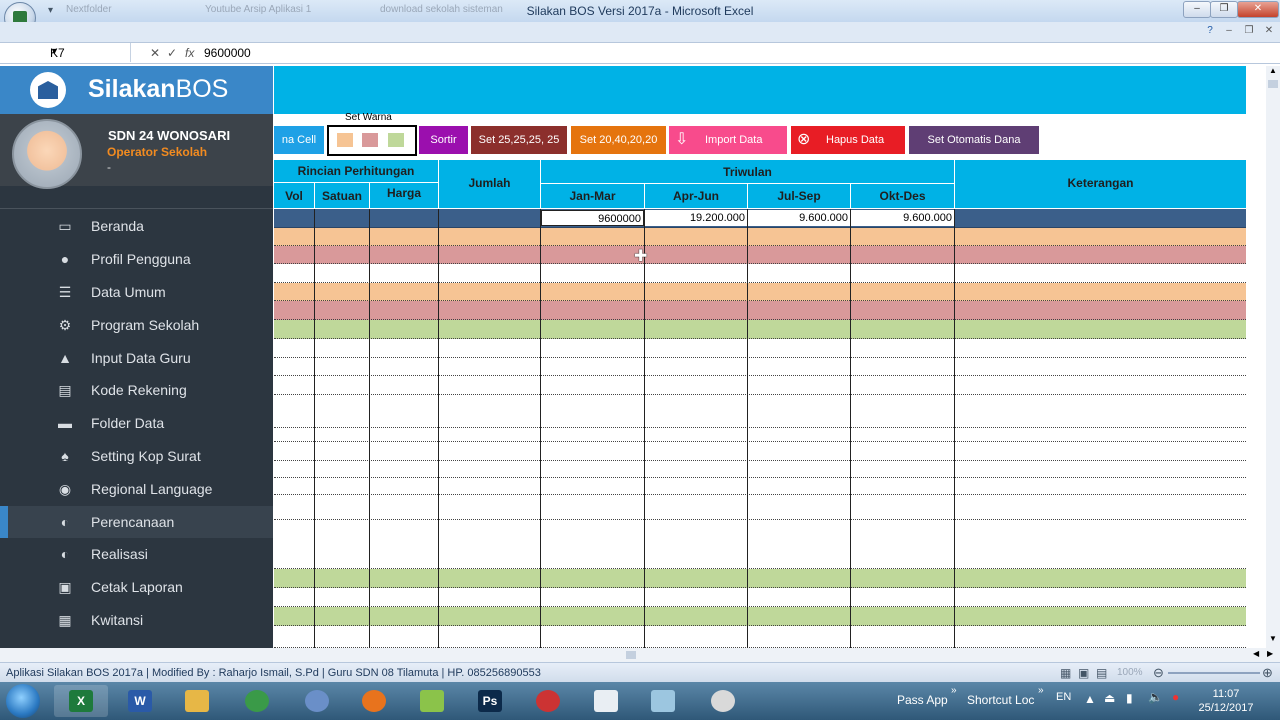  What do you see at coordinates (189, 53) in the screenshot?
I see `insert-function-icon: fx` at bounding box center [189, 53].